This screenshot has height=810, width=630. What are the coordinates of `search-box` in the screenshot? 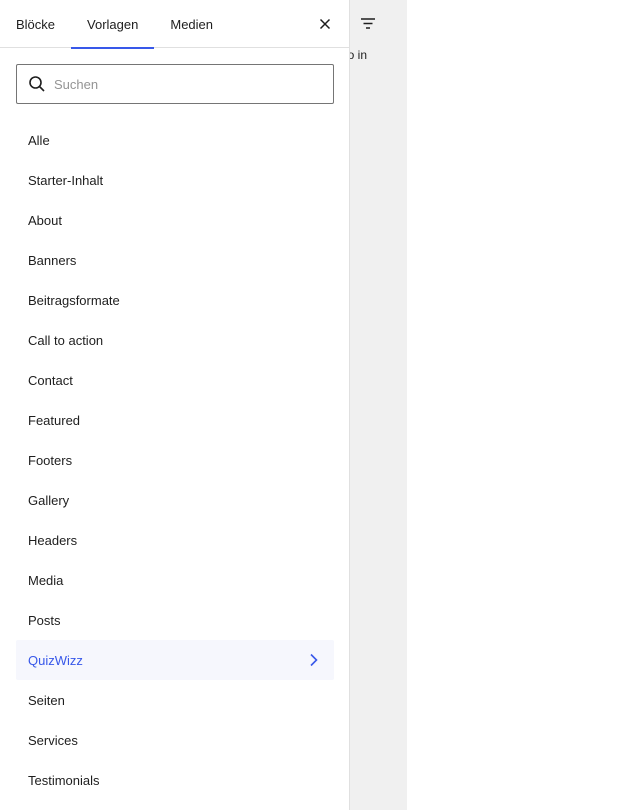 It's located at (175, 84).